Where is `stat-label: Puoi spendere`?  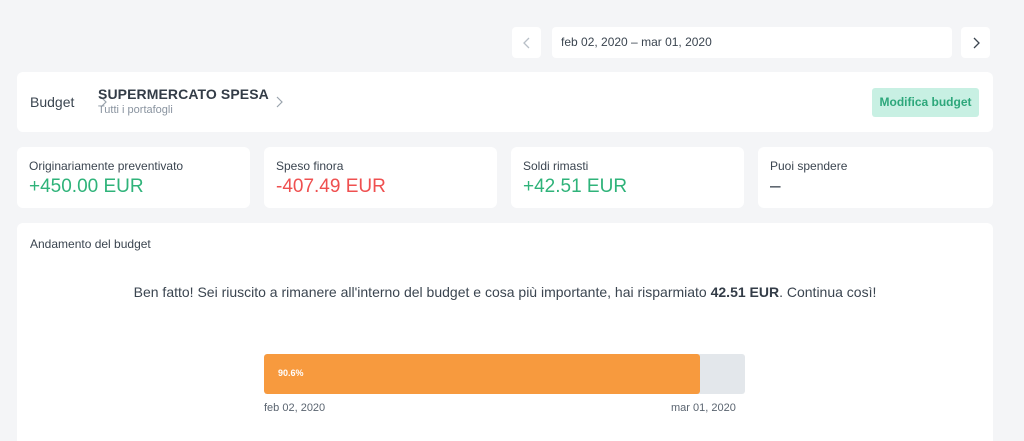
stat-label: Puoi spendere is located at coordinates (809, 166).